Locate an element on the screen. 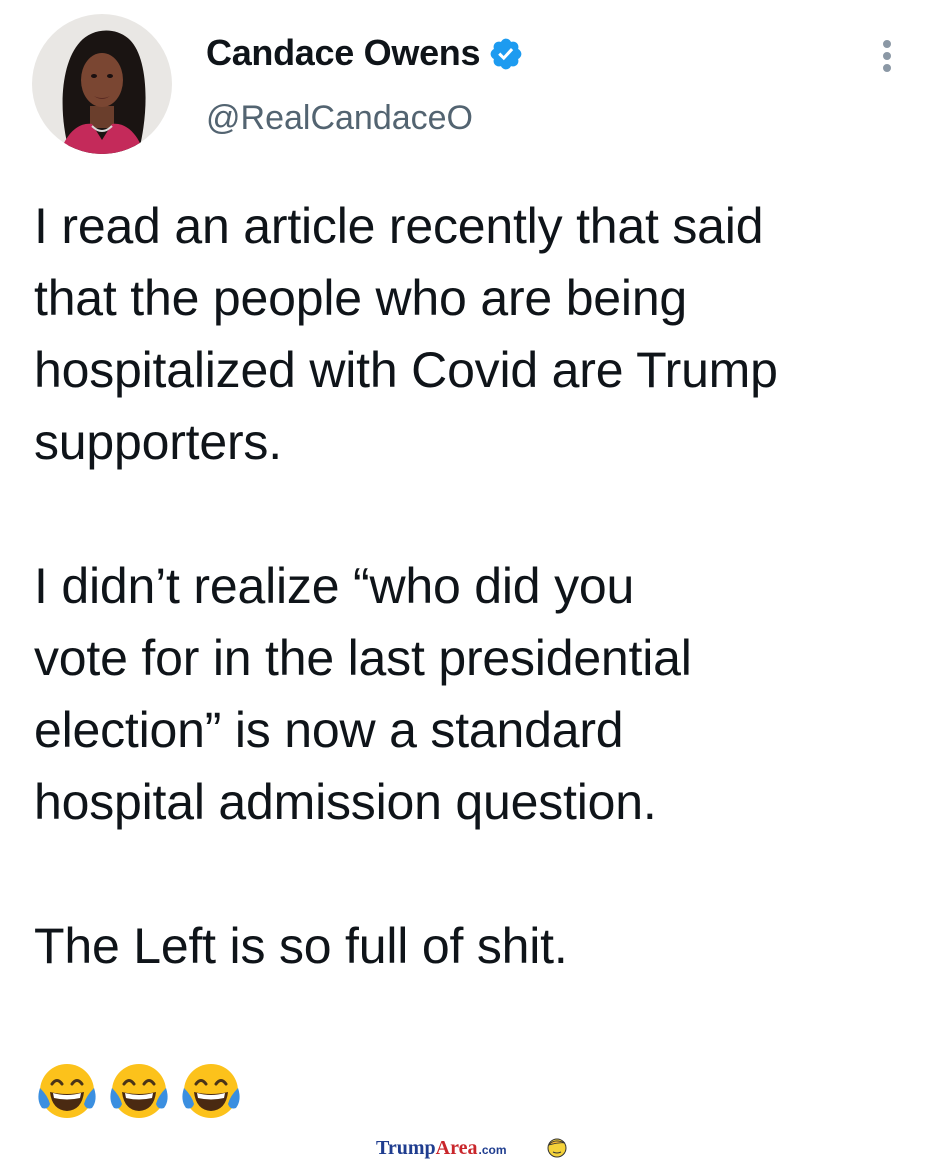 Image resolution: width=940 pixels, height=1162 pixels. watermark-com: .com is located at coordinates (492, 1150).